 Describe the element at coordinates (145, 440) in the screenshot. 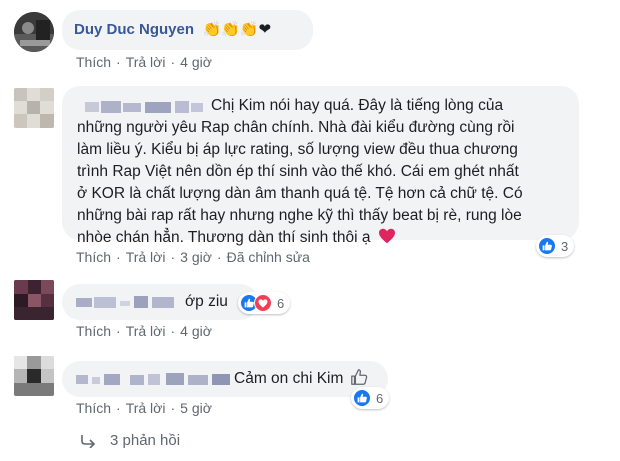

I see `replies-count-label: 3 phản hồi` at that location.